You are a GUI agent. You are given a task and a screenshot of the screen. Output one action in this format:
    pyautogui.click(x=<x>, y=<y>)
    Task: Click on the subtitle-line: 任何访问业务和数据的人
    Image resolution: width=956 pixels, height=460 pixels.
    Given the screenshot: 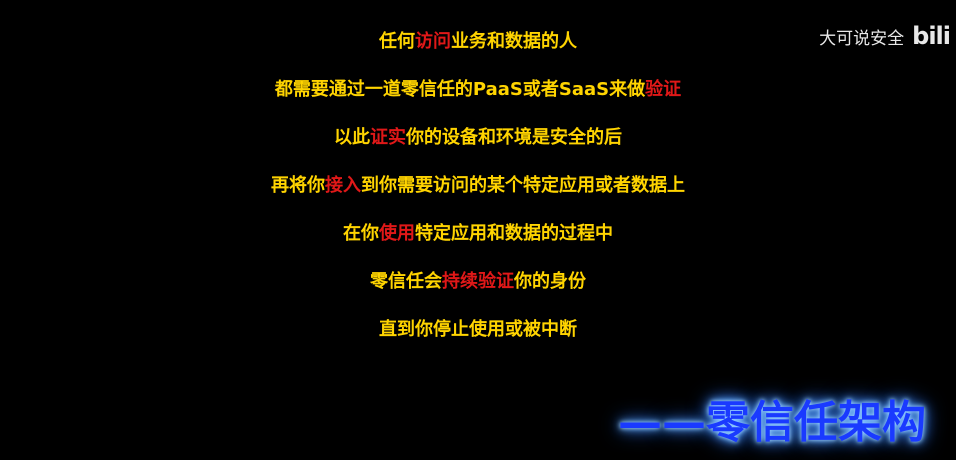 What is the action you would take?
    pyautogui.click(x=478, y=42)
    